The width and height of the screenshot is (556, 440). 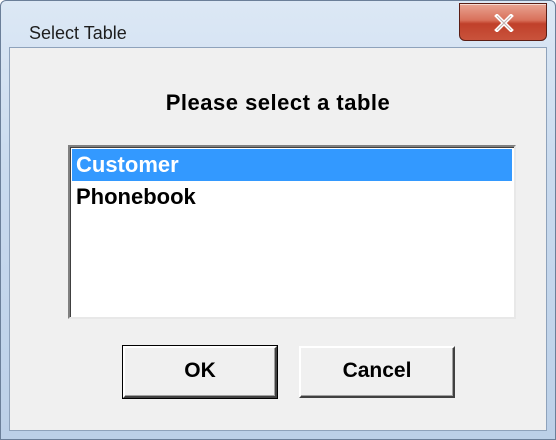 I want to click on list-item-phonebook: Phonebook, so click(x=292, y=197).